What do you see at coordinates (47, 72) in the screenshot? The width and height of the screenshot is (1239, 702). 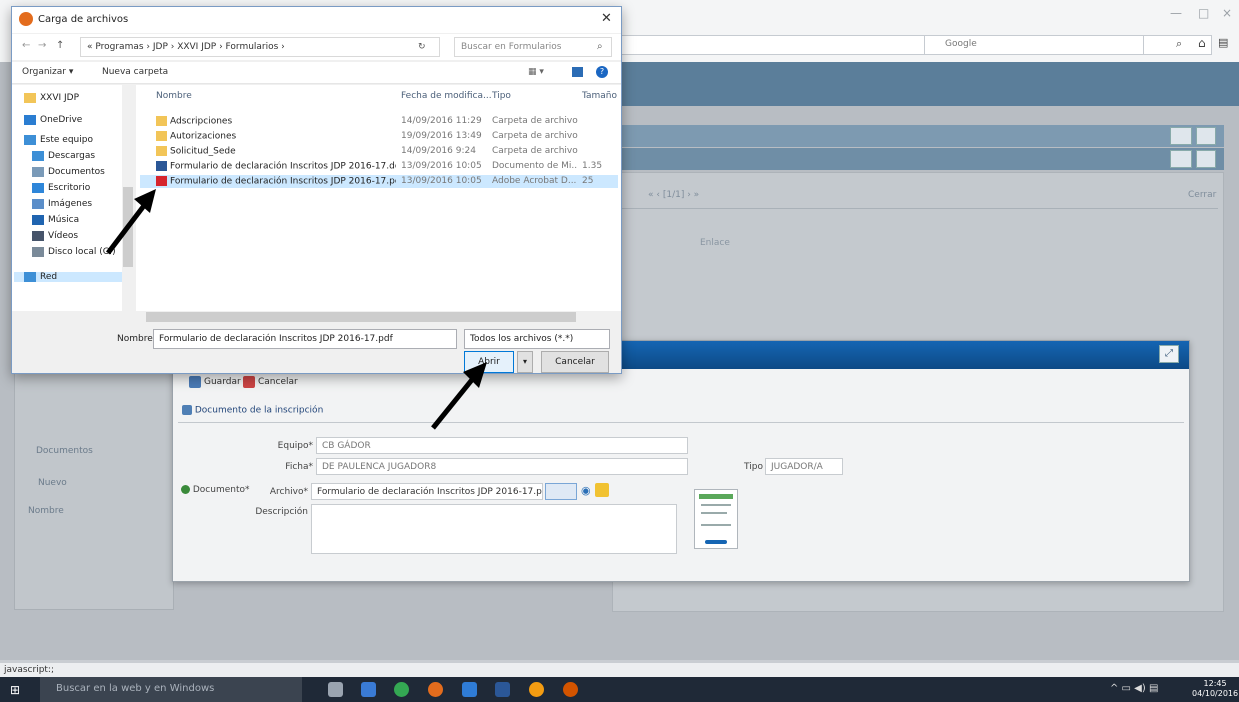 I see `organize-menu: Organizar ▾` at bounding box center [47, 72].